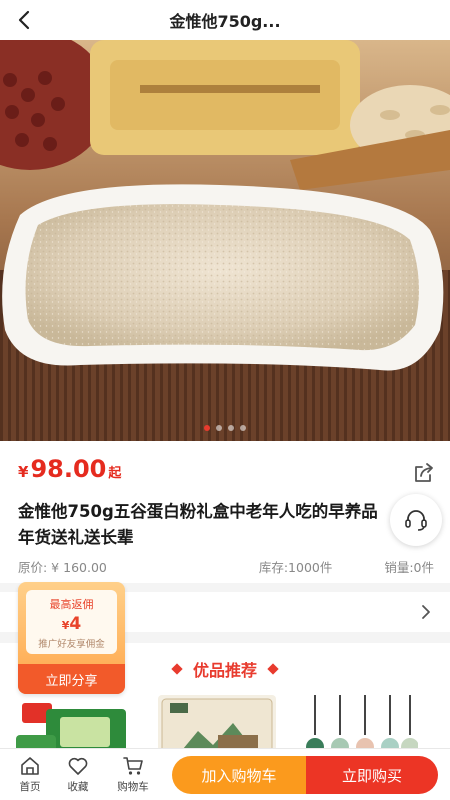  What do you see at coordinates (198, 524) in the screenshot?
I see `product-title: 金惟他750g五谷蛋白粉礼盒中老年人吃的早养品年货送礼送长辈` at bounding box center [198, 524].